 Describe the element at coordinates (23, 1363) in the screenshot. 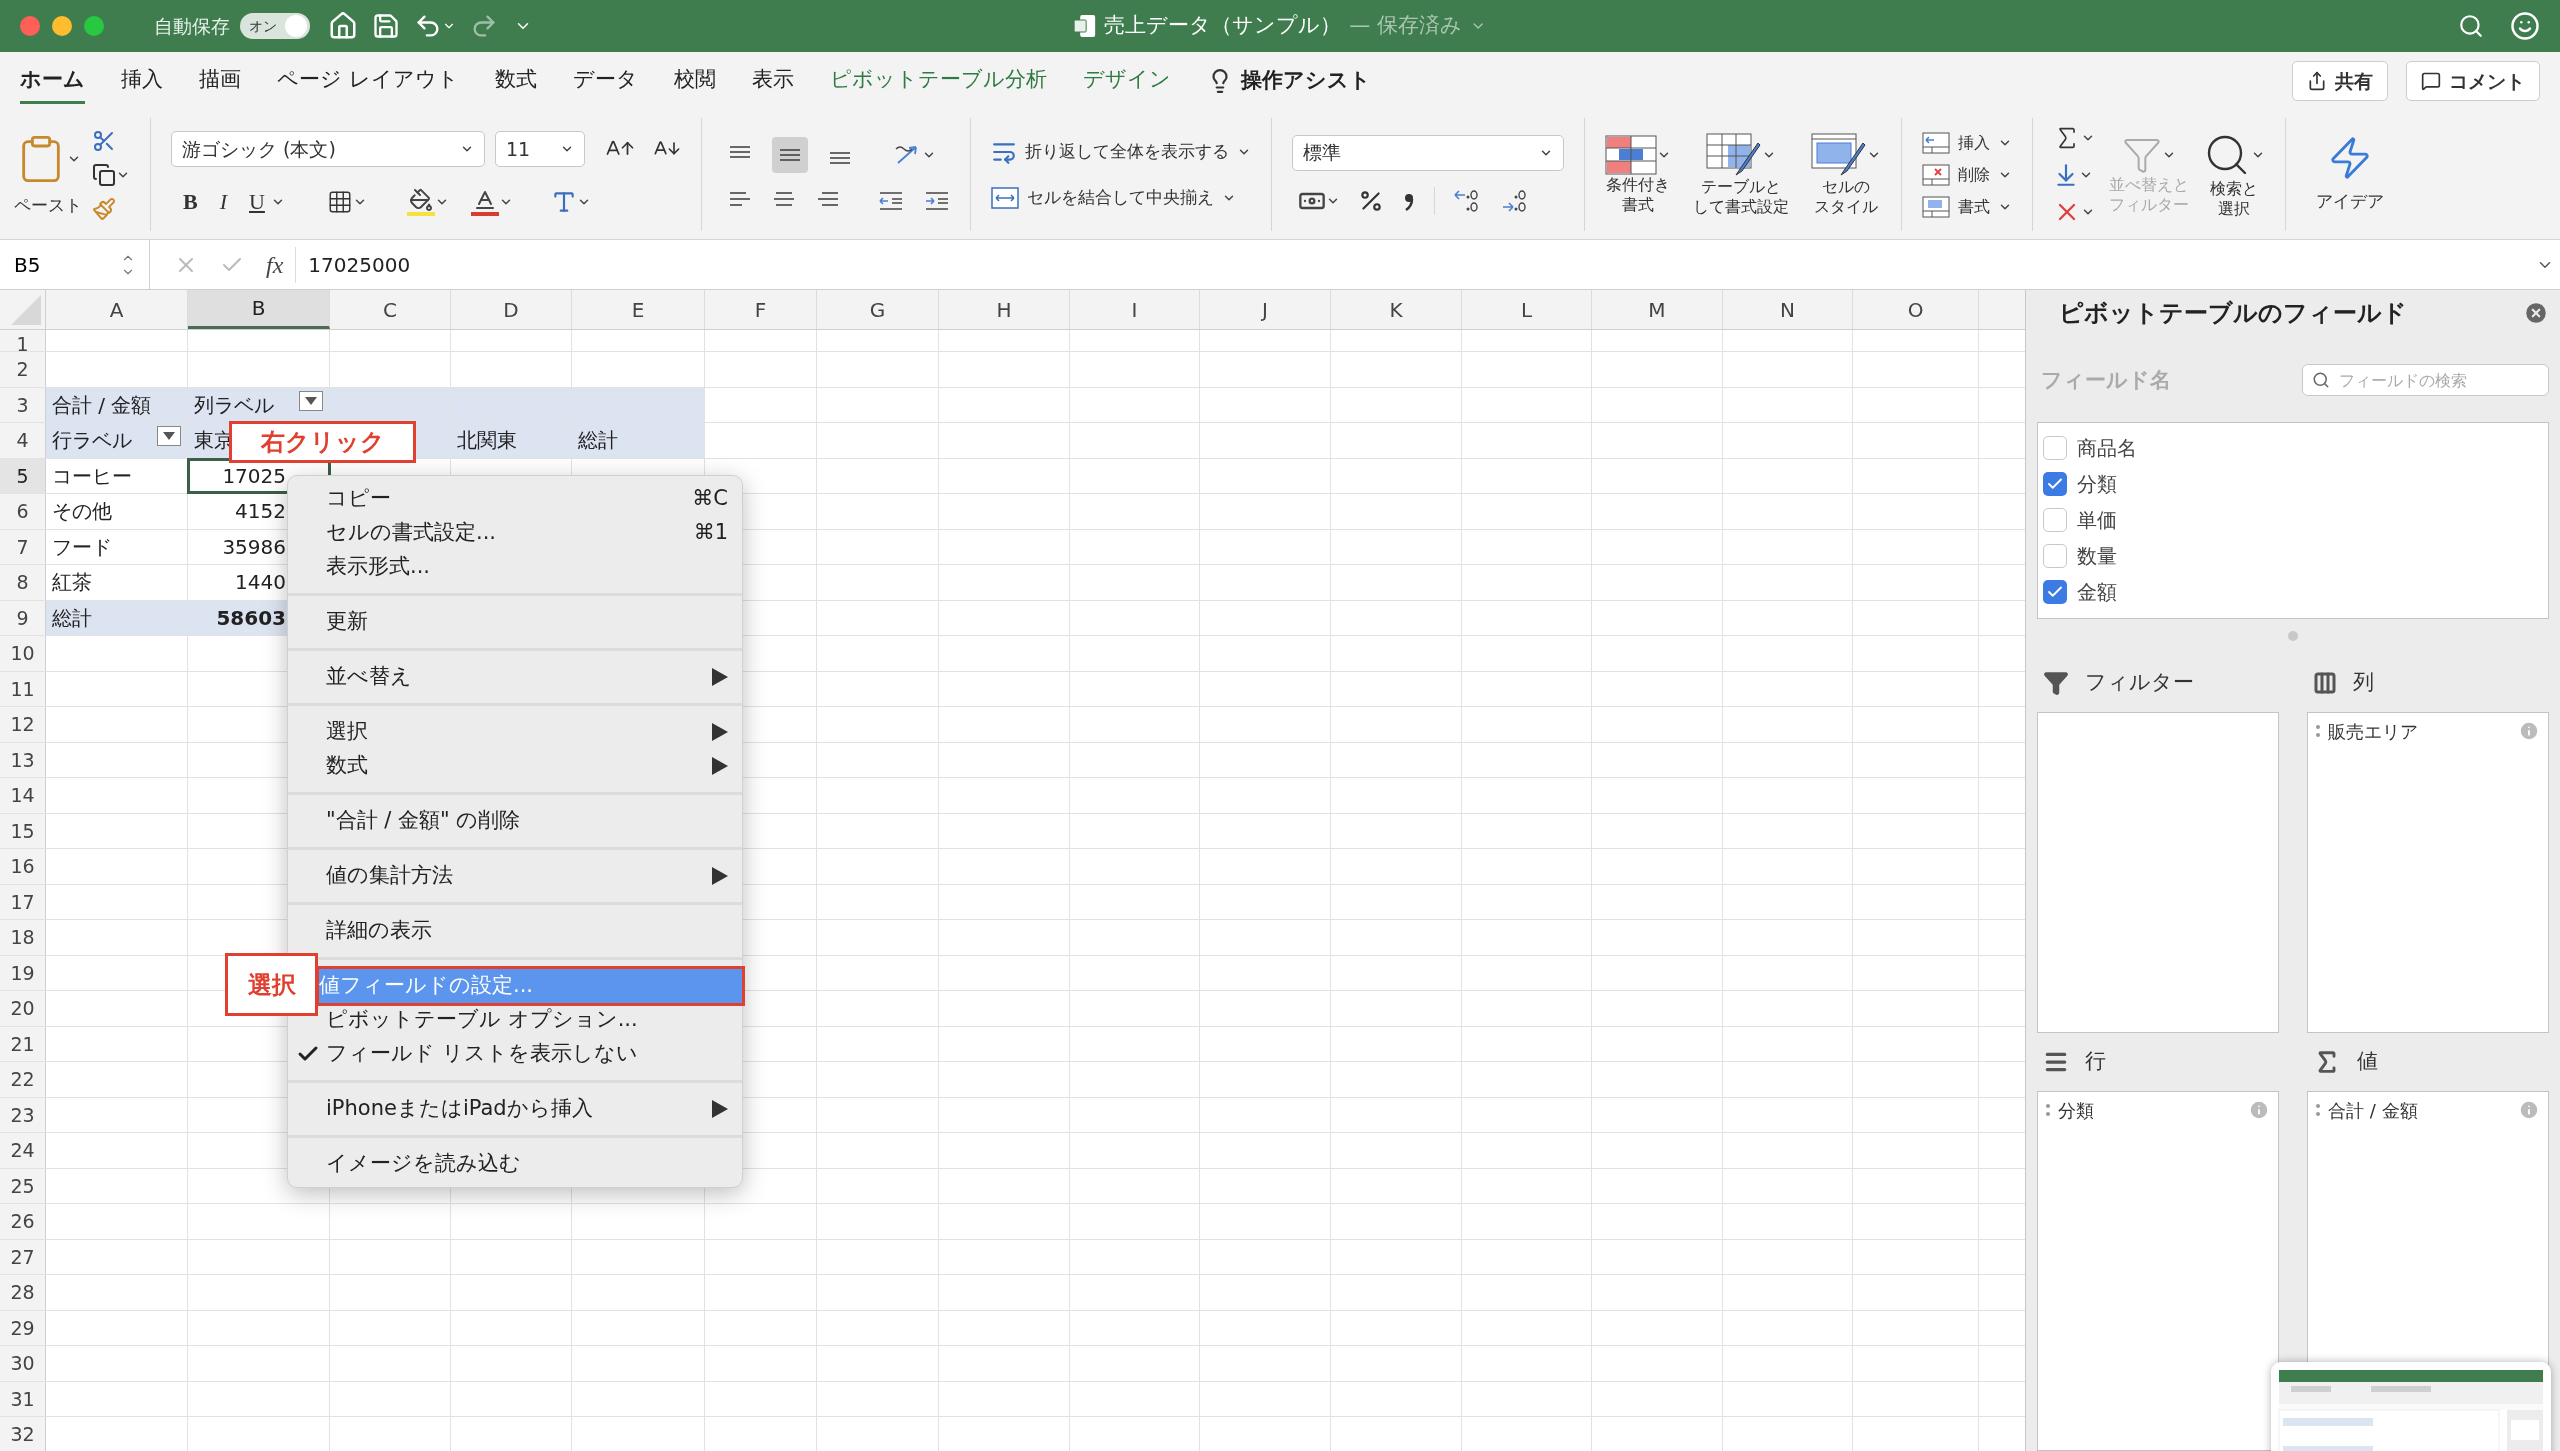

I see `row-header: 30` at that location.